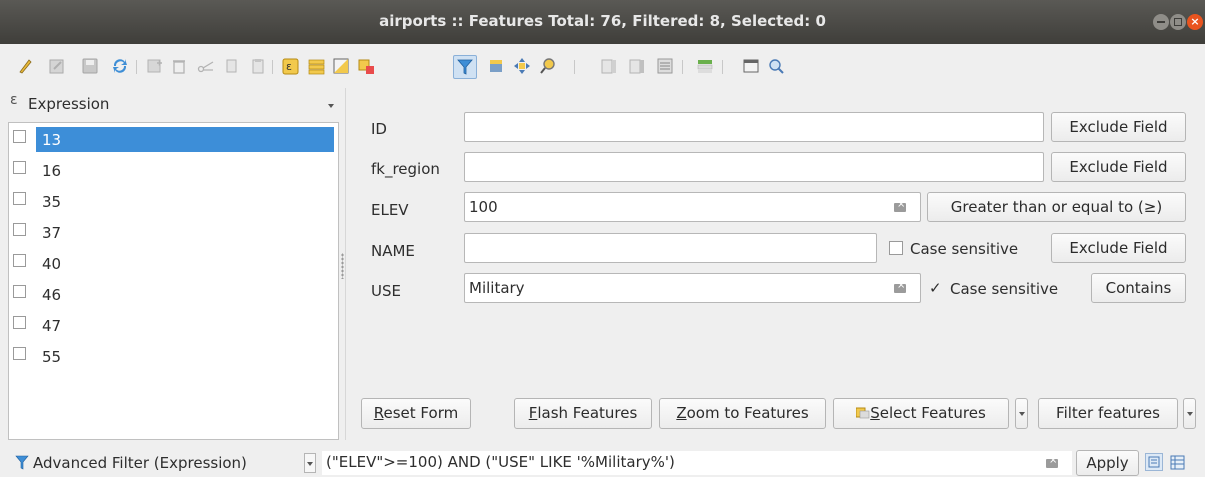 The image size is (1205, 477). What do you see at coordinates (231, 66) in the screenshot?
I see `copy-icon` at bounding box center [231, 66].